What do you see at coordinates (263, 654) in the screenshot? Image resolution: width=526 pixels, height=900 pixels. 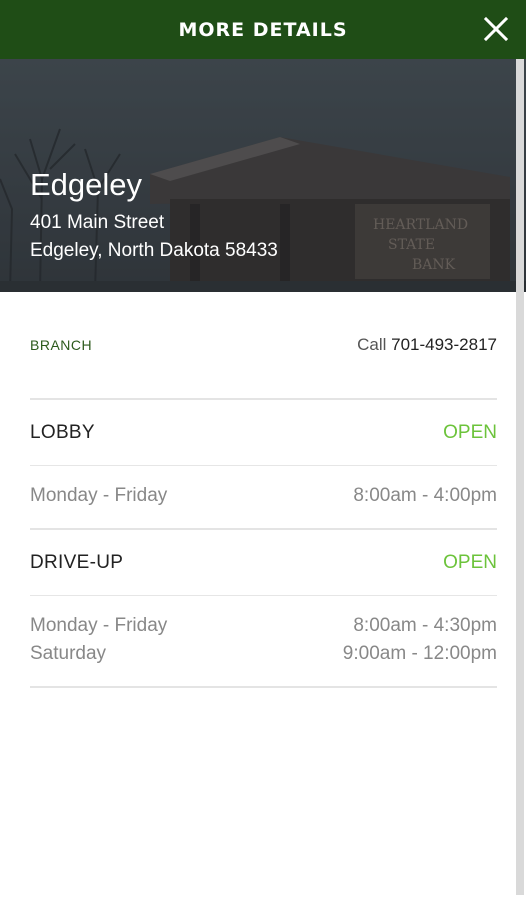 I see `hours-row: Saturday 9:00am - 12:00pm` at bounding box center [263, 654].